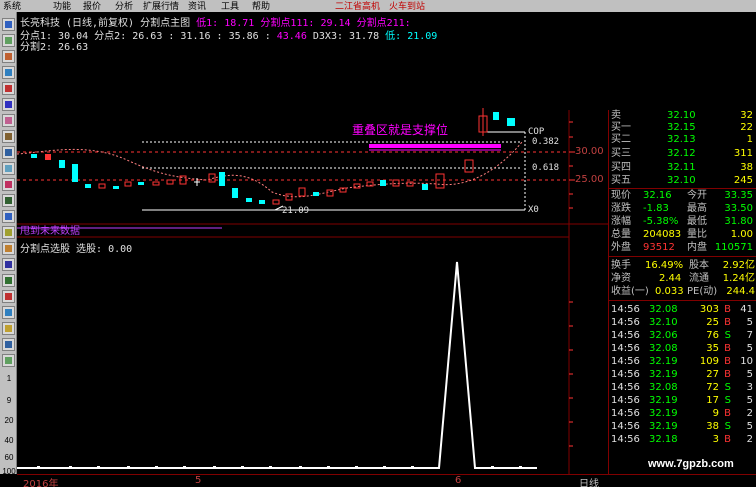 The image size is (756, 487). What do you see at coordinates (9, 400) in the screenshot?
I see `period-9: 9` at bounding box center [9, 400].